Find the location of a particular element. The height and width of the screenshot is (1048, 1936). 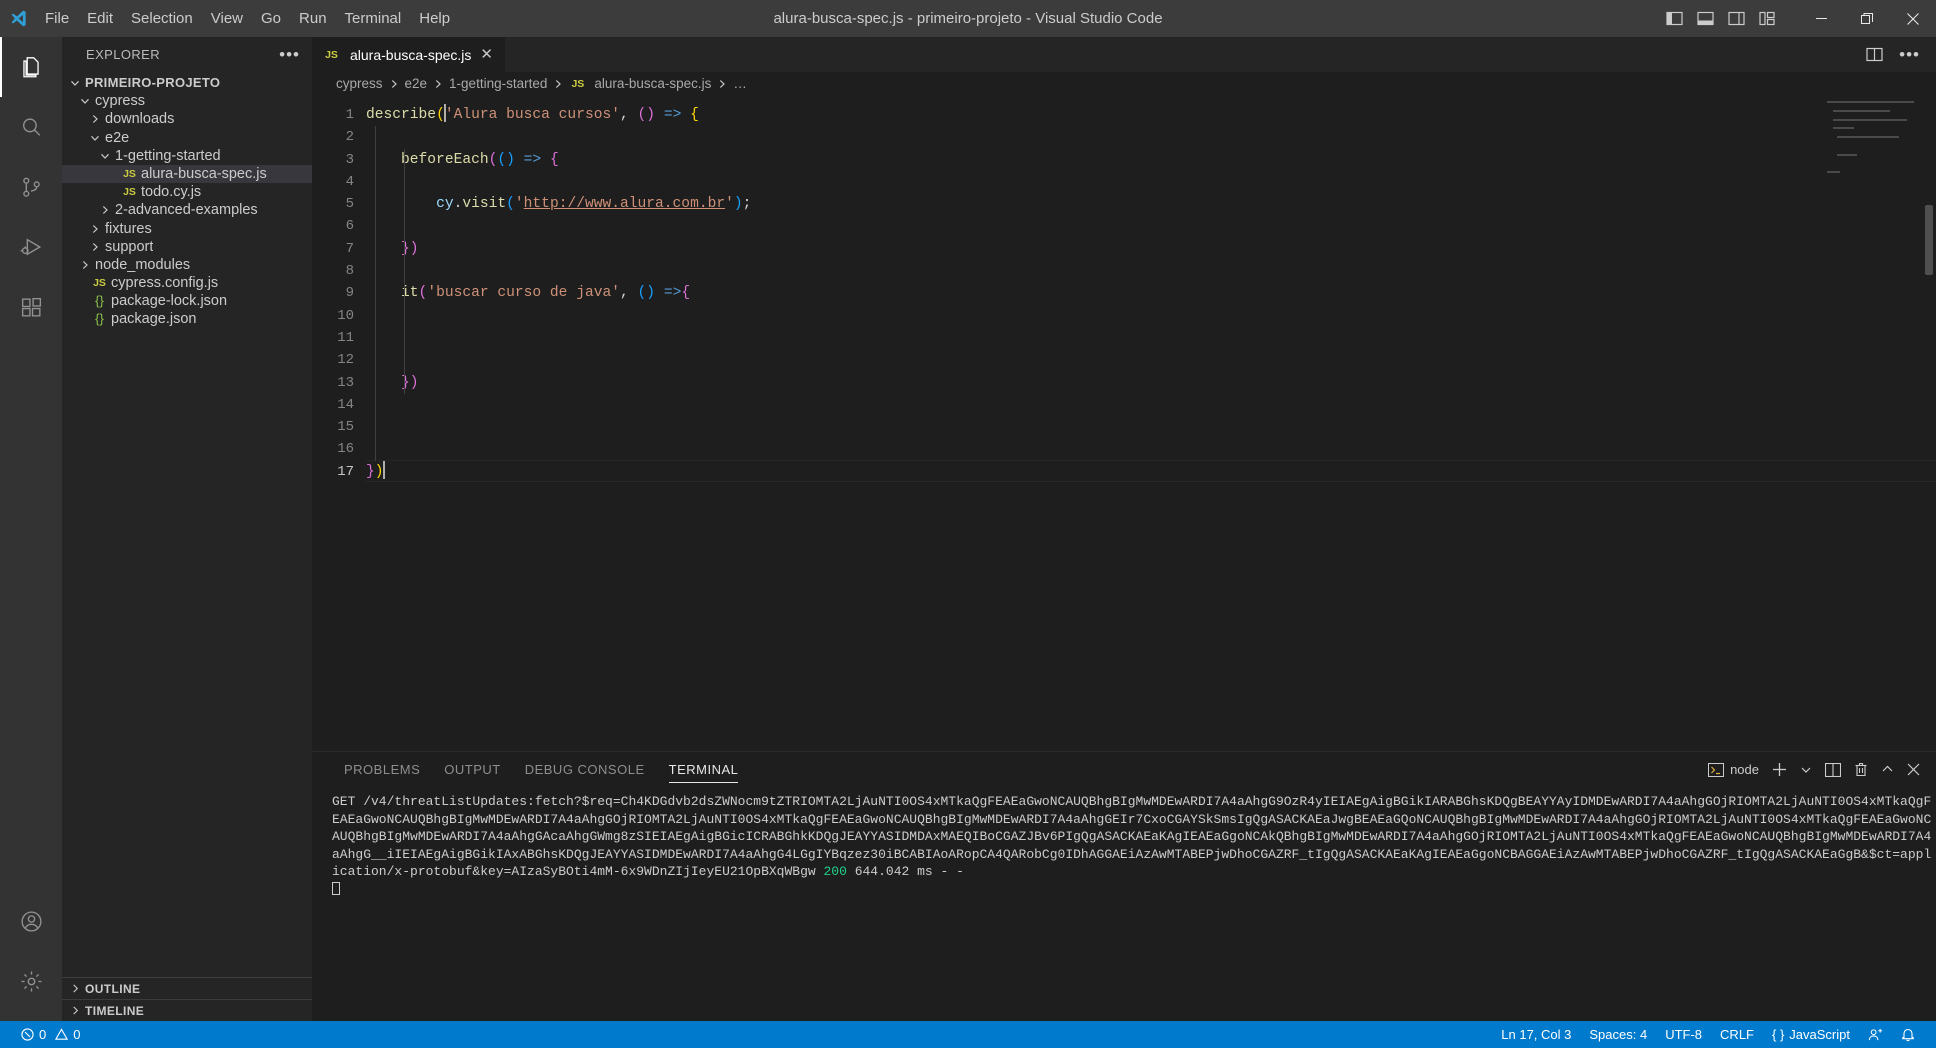

tab-terminal: TERMINAL is located at coordinates (704, 769).